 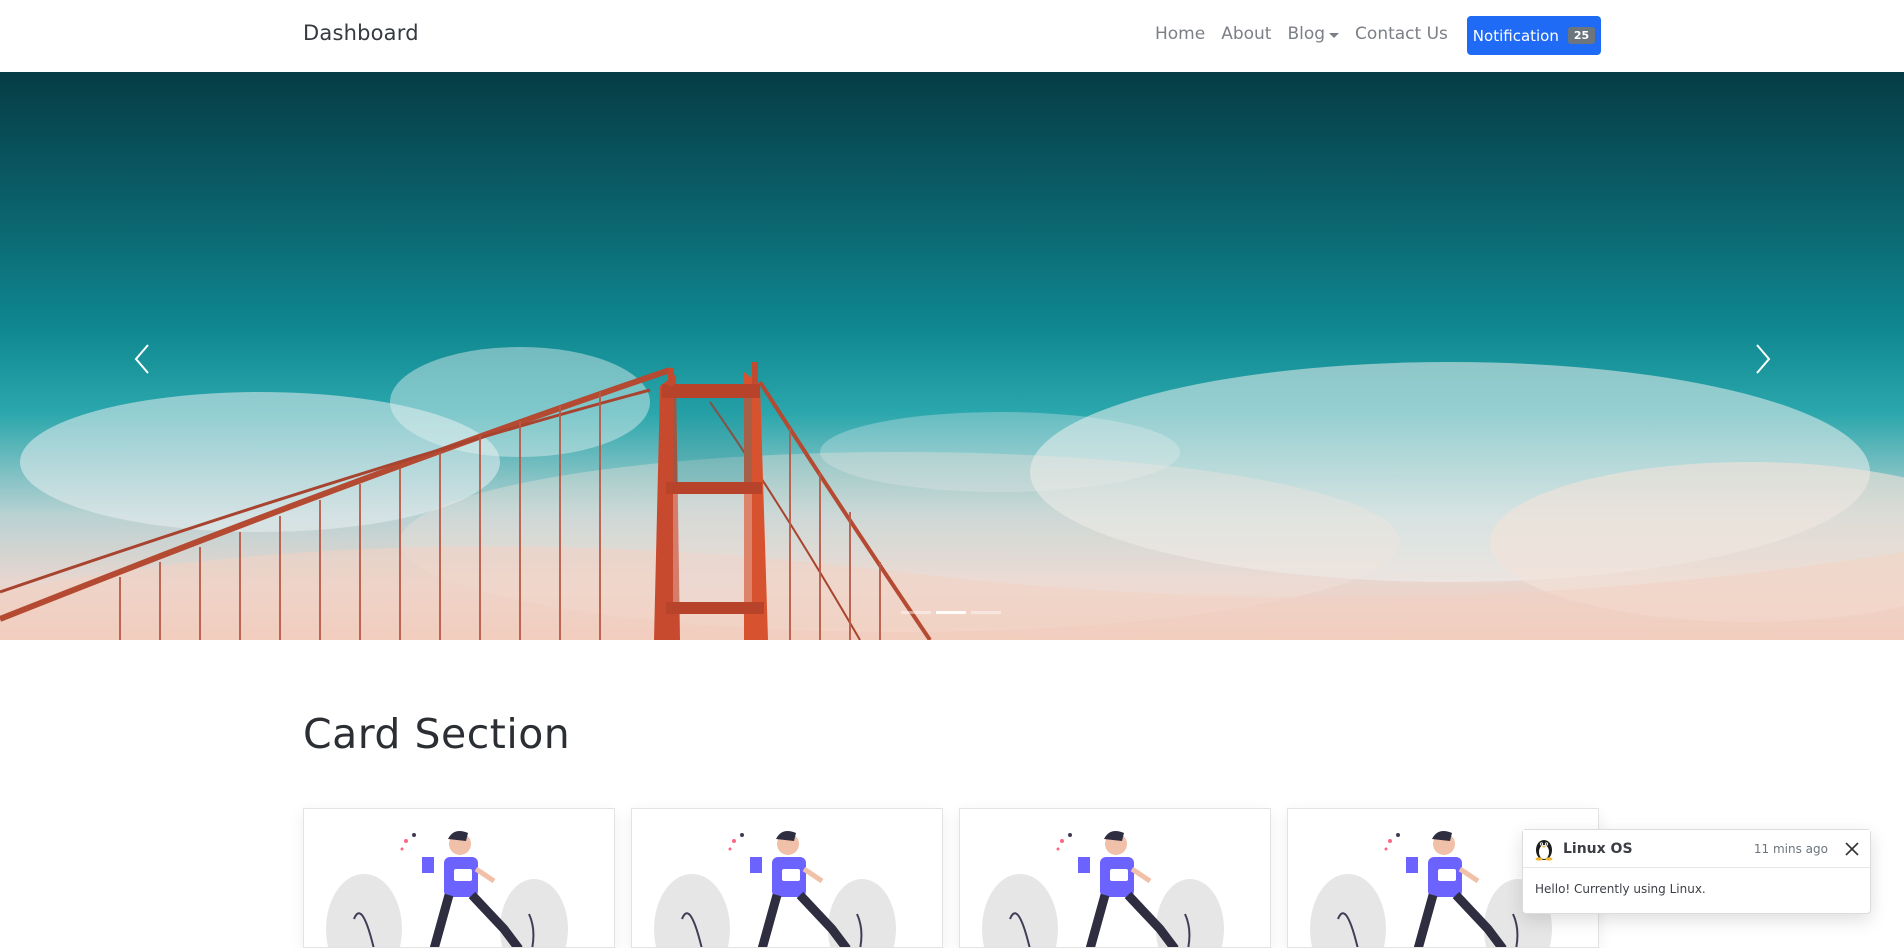 What do you see at coordinates (1598, 848) in the screenshot?
I see `toast-title: Linux OS` at bounding box center [1598, 848].